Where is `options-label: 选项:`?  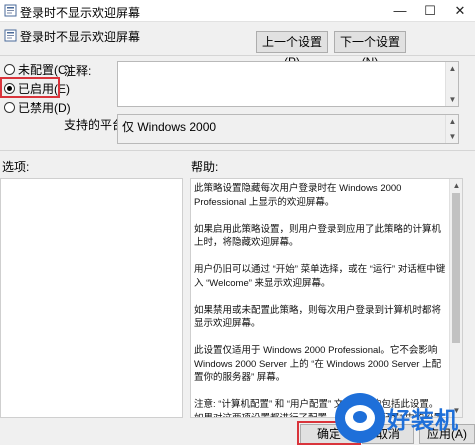
options-label: 选项: is located at coordinates (16, 167).